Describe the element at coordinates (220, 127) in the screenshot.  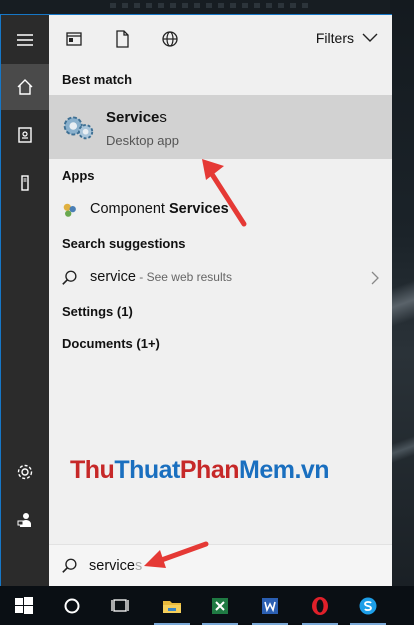
I see `best-match-services-item: Services Desktop app` at that location.